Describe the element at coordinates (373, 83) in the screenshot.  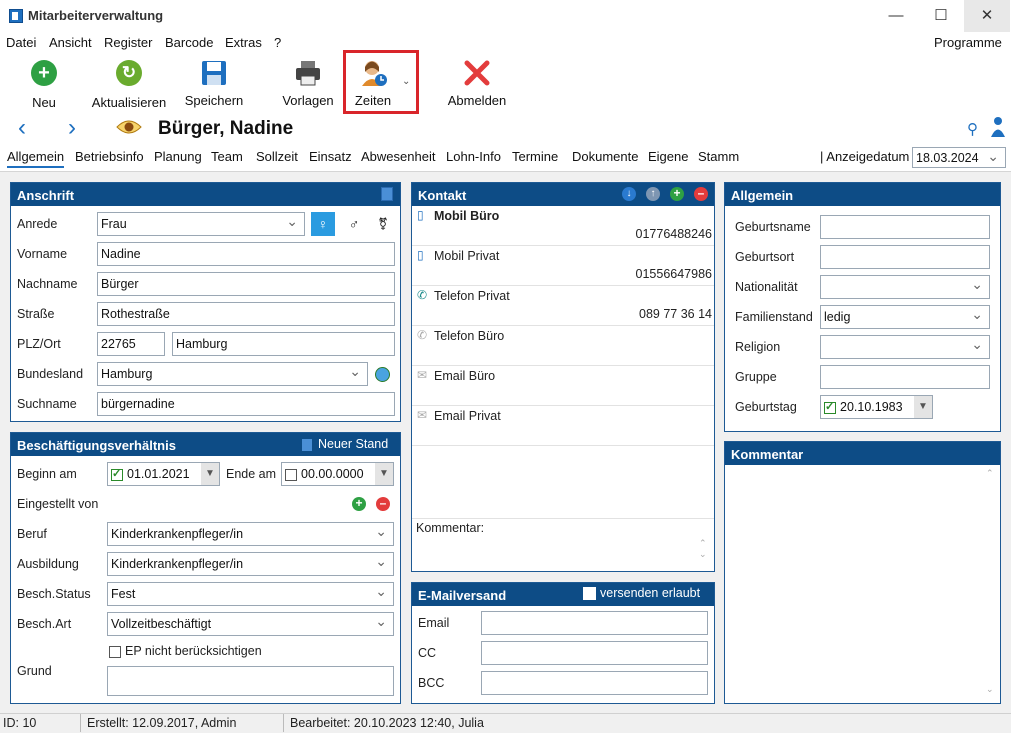
I see `zeiten-button: Zeiten` at that location.